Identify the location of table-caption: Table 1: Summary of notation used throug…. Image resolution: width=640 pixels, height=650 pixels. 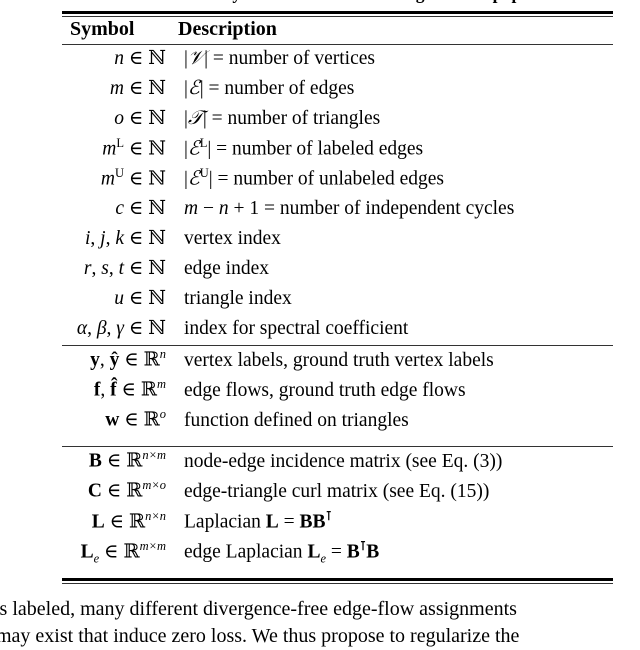
(320, 2).